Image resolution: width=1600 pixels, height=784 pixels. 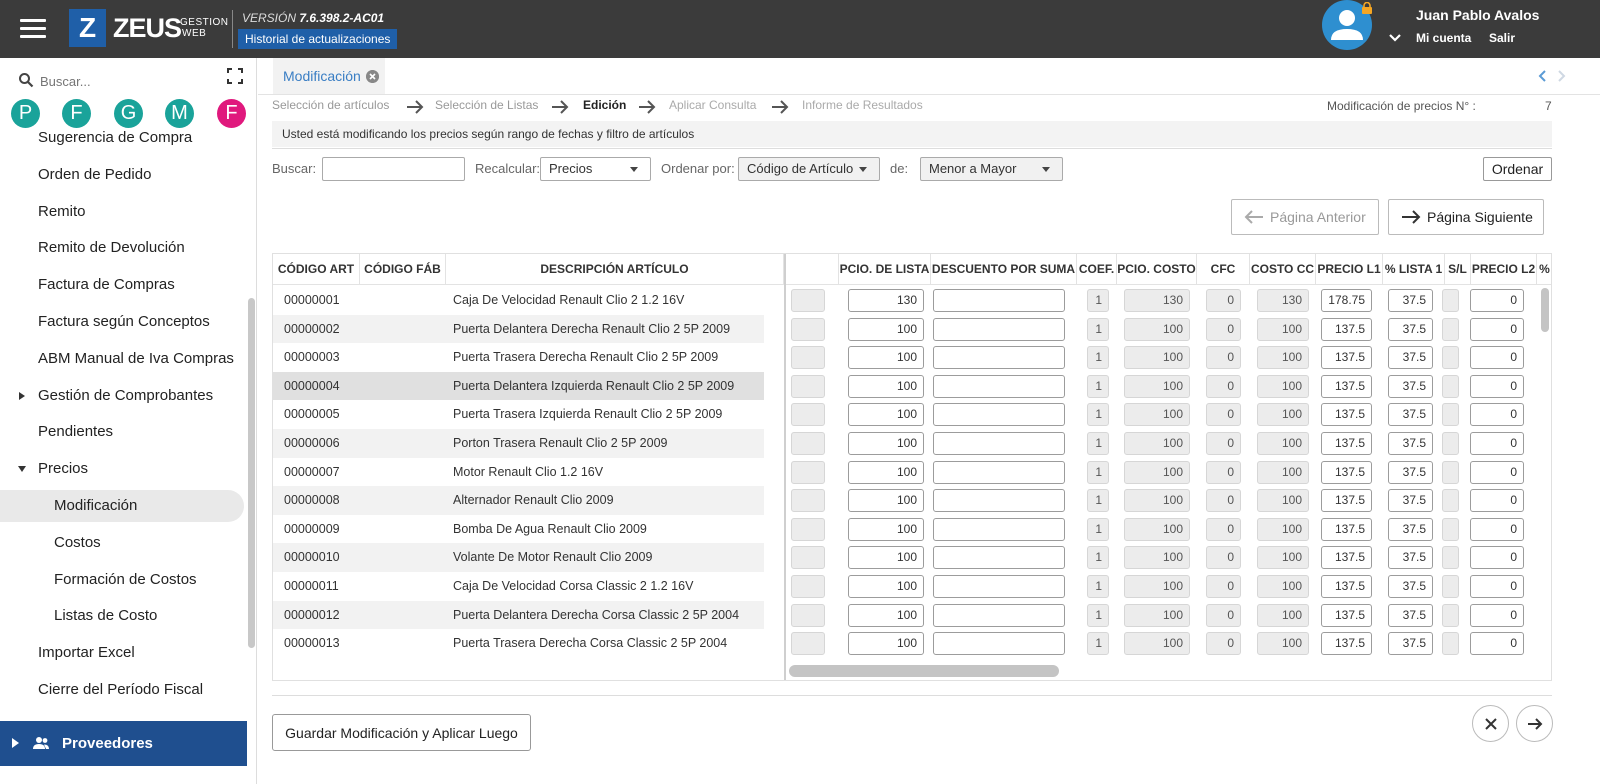 What do you see at coordinates (809, 169) in the screenshot?
I see `order-by-select: Código de Artículo` at bounding box center [809, 169].